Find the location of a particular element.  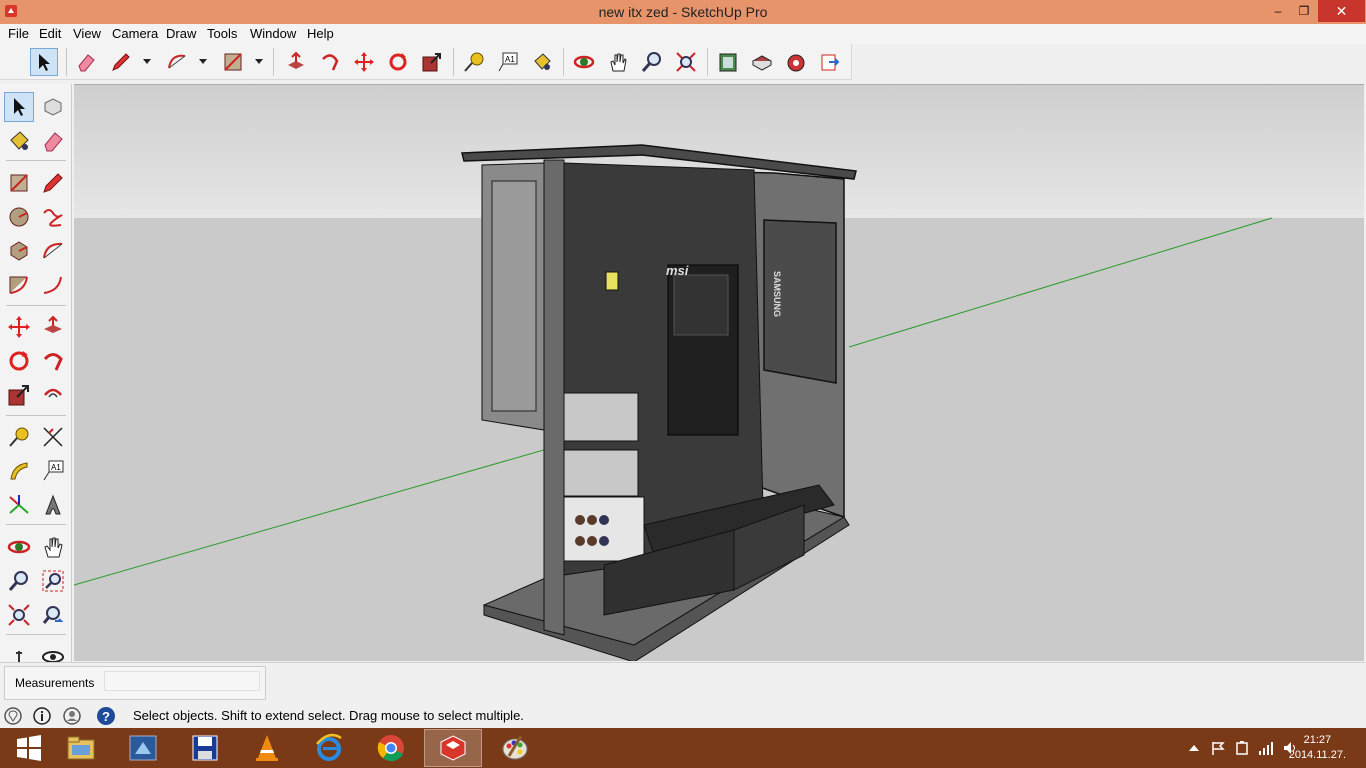

left-dimension-button is located at coordinates (53, 437).